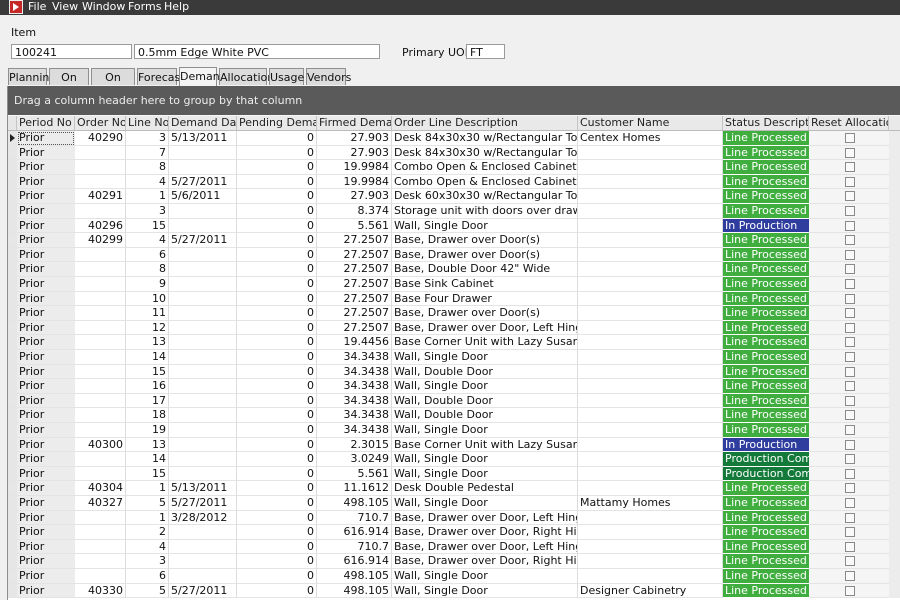  Describe the element at coordinates (147, 313) in the screenshot. I see `cell-line-no: 11` at that location.